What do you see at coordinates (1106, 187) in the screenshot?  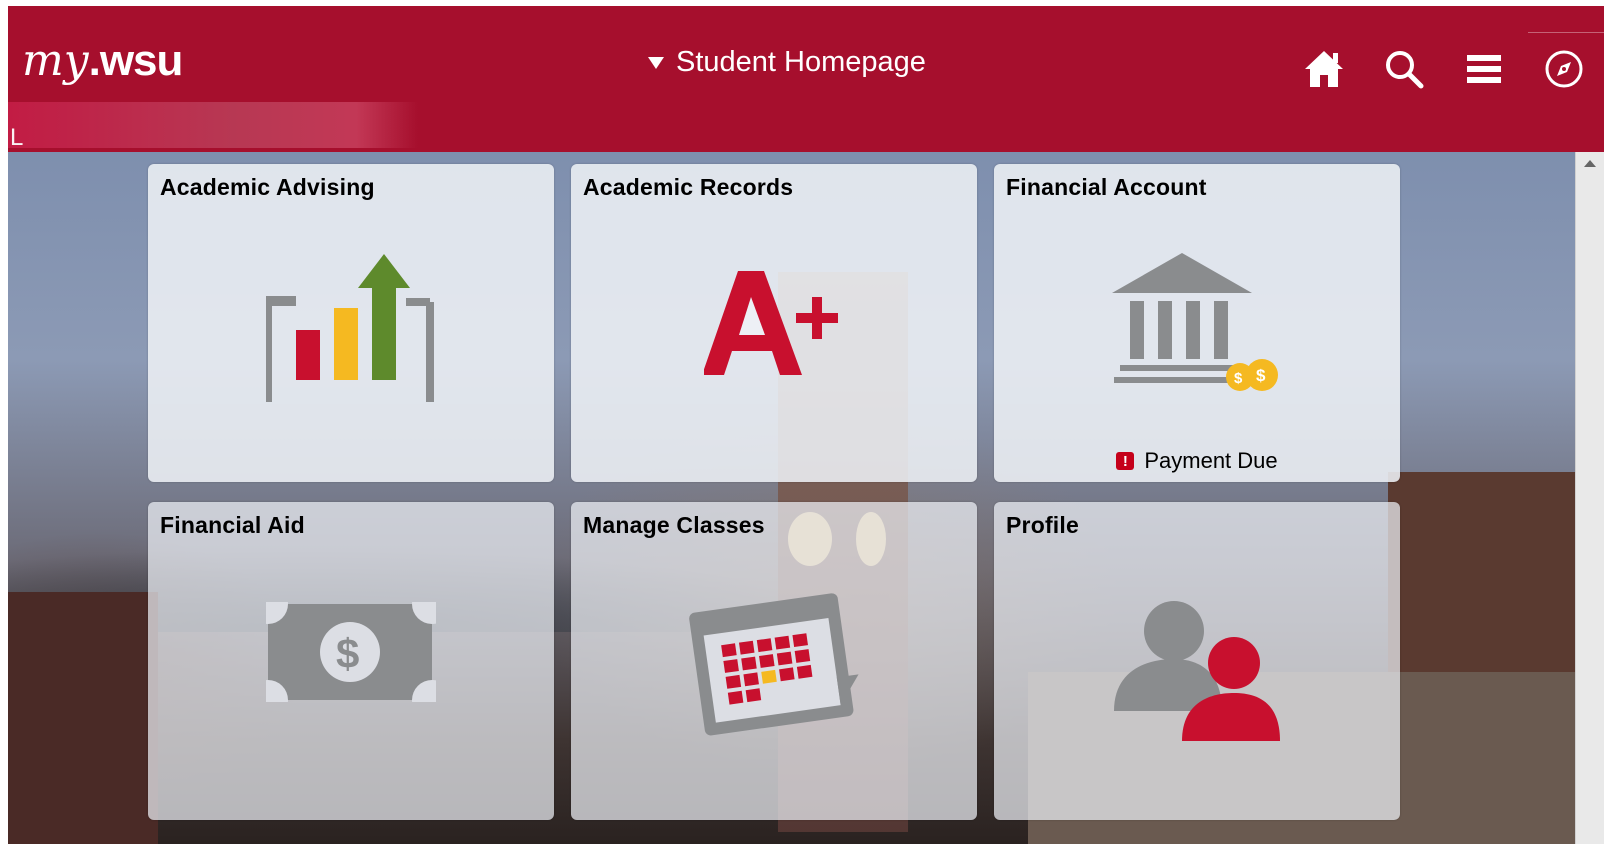 I see `tile-title: Financial Account` at bounding box center [1106, 187].